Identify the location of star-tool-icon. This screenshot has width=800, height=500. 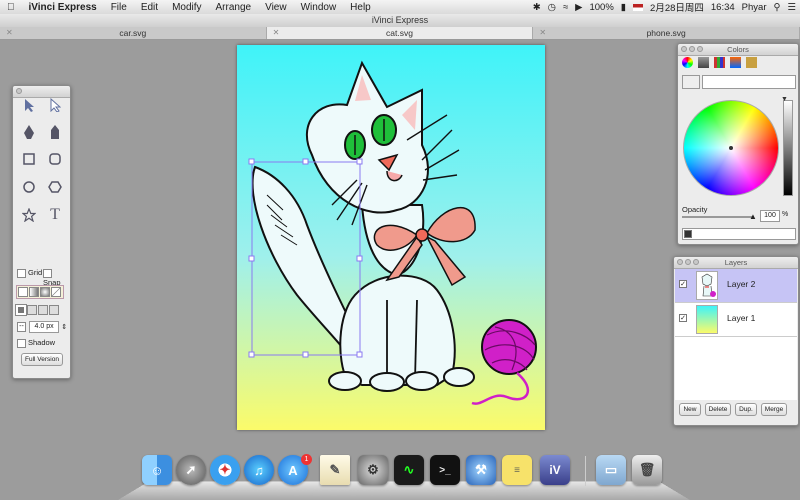
(29, 215).